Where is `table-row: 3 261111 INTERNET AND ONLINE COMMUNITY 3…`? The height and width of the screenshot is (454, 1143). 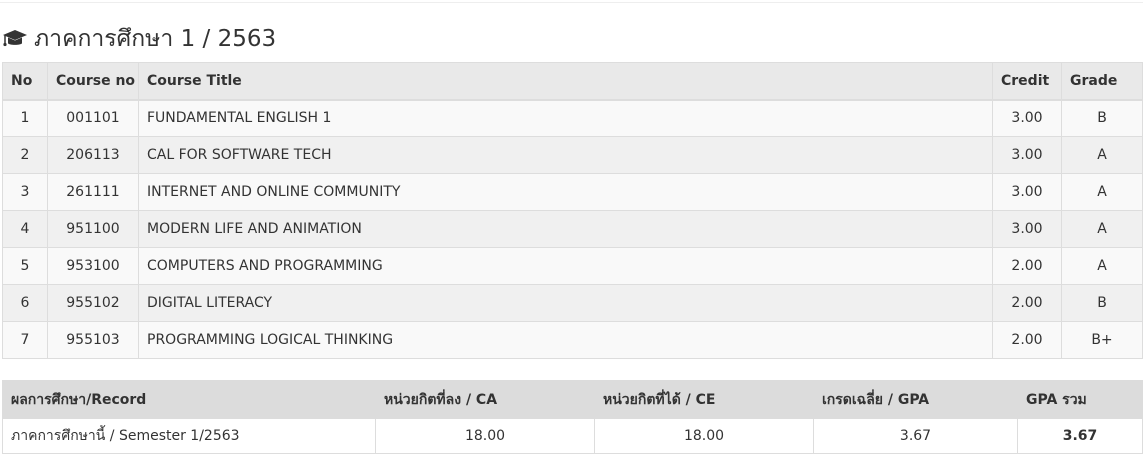
table-row: 3 261111 INTERNET AND ONLINE COMMUNITY 3… is located at coordinates (572, 192).